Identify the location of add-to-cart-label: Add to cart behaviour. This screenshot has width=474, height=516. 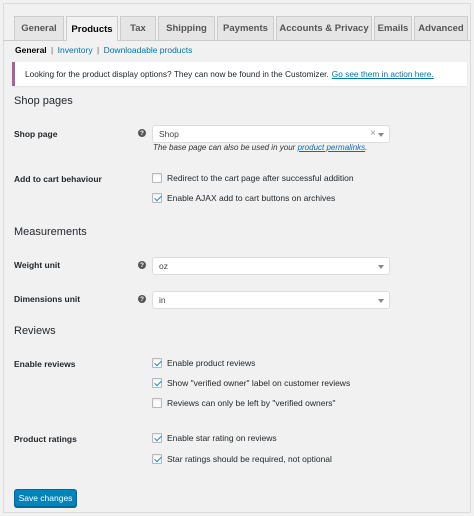
(58, 179).